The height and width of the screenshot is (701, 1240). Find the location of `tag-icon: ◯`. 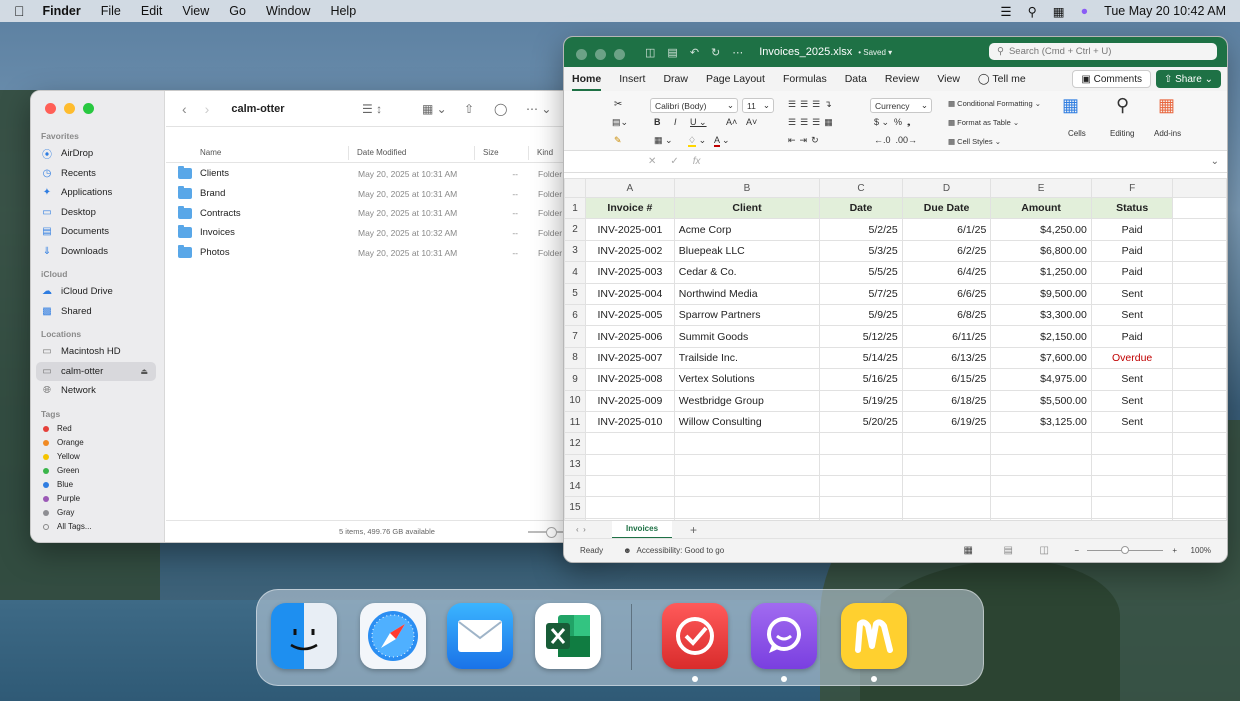

tag-icon: ◯ is located at coordinates (500, 109).